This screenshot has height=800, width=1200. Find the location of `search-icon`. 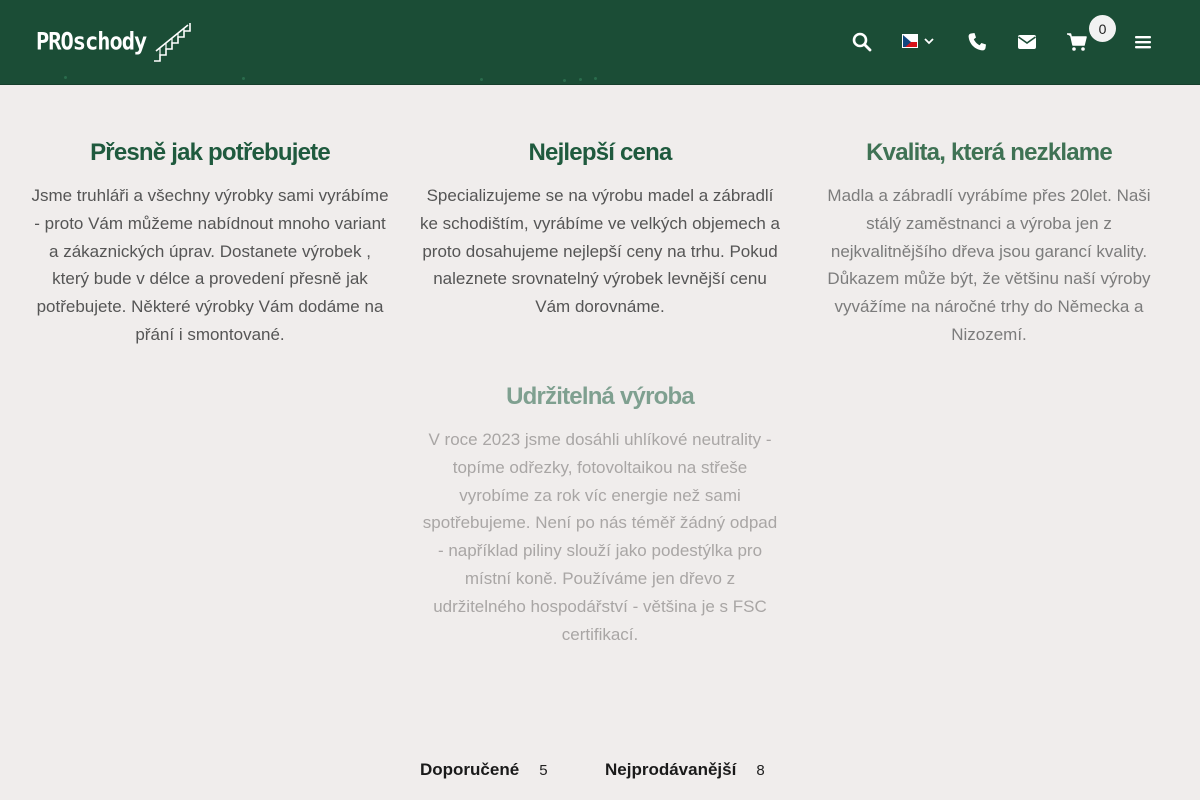

search-icon is located at coordinates (862, 42).